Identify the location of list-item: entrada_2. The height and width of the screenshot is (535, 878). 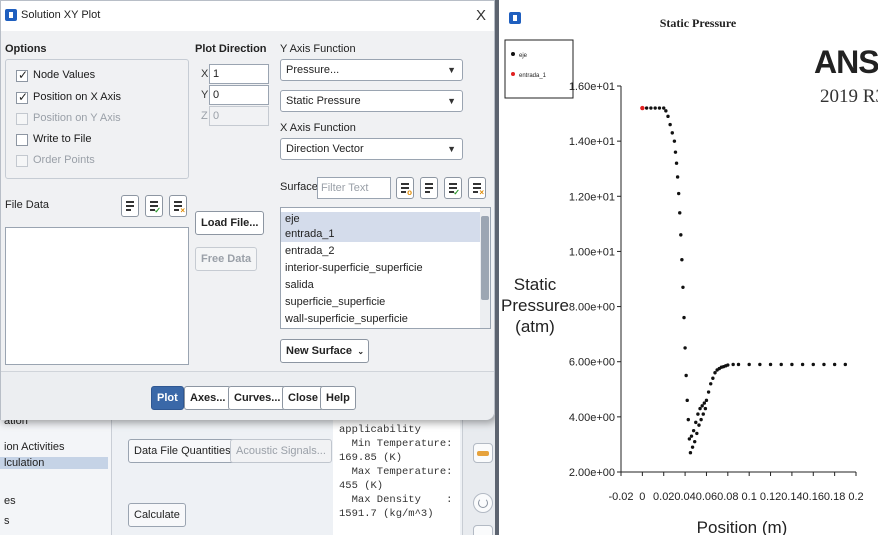
(381, 251).